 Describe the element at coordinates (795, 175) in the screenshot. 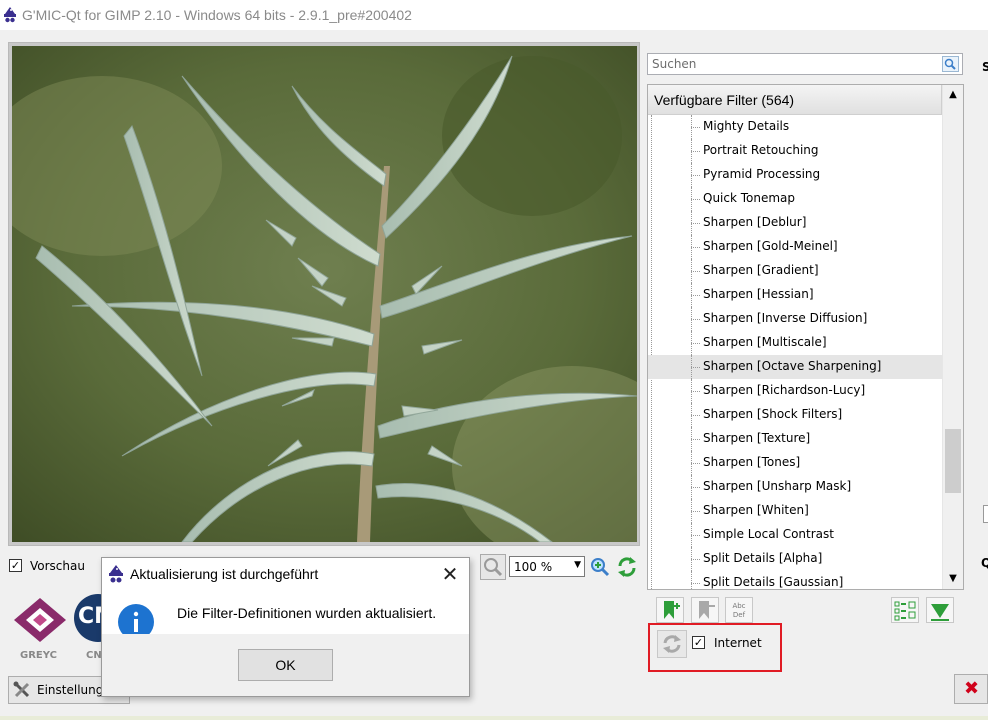

I see `filter-item: Pyramid Processing` at that location.